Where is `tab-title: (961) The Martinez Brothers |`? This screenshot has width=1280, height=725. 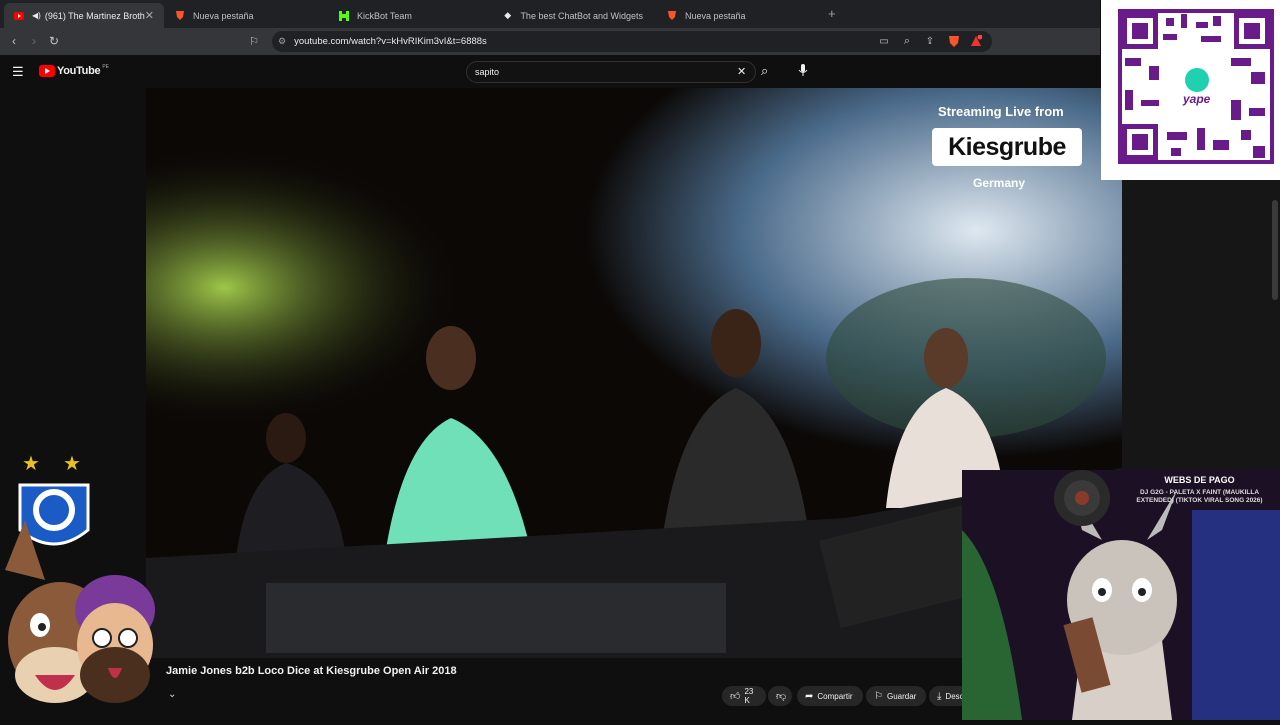 tab-title: (961) The Martinez Brothers | is located at coordinates (94, 15).